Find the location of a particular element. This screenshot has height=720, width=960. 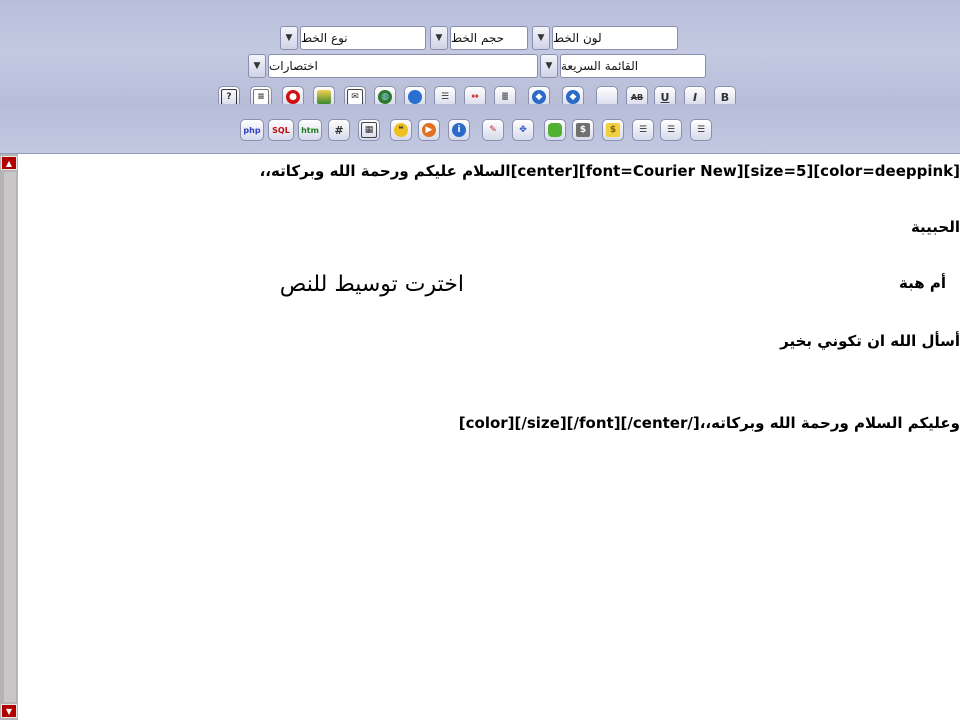

align-center-button: ☰ is located at coordinates (671, 130).